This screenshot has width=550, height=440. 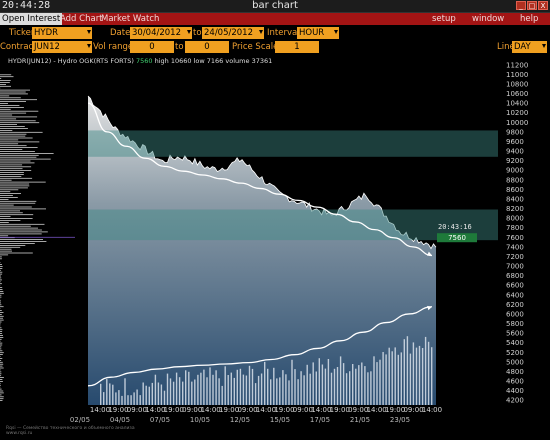 What do you see at coordinates (156, 33) in the screenshot?
I see `date-from-value: 30/04/2012` at bounding box center [156, 33].